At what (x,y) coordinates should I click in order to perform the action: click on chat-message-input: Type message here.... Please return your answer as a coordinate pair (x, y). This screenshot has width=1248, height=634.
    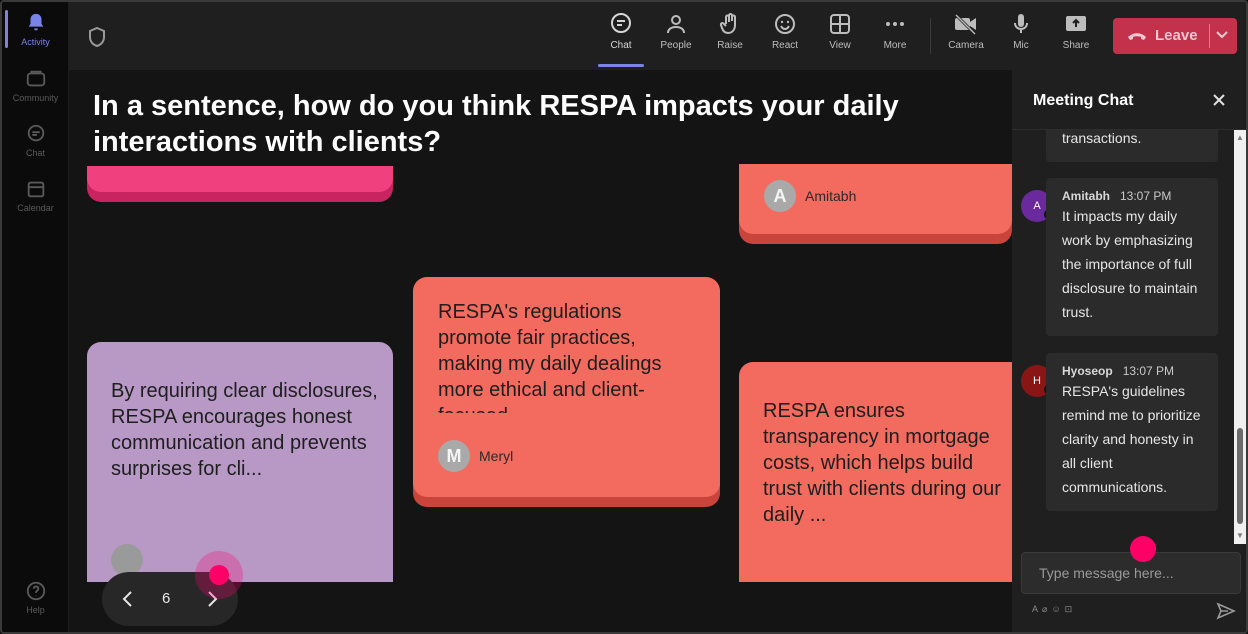
    Looking at the image, I should click on (1131, 573).